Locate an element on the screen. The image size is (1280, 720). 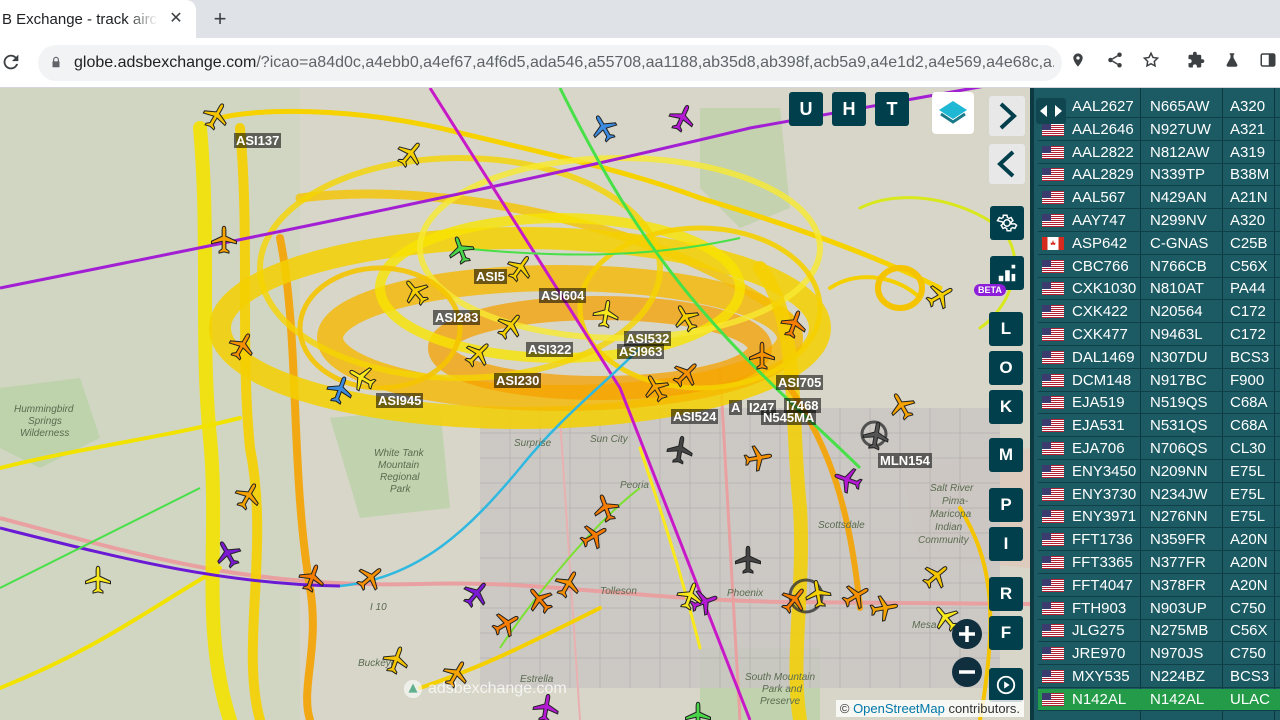
aircraft-type-cell: C56X is located at coordinates (1249, 631).